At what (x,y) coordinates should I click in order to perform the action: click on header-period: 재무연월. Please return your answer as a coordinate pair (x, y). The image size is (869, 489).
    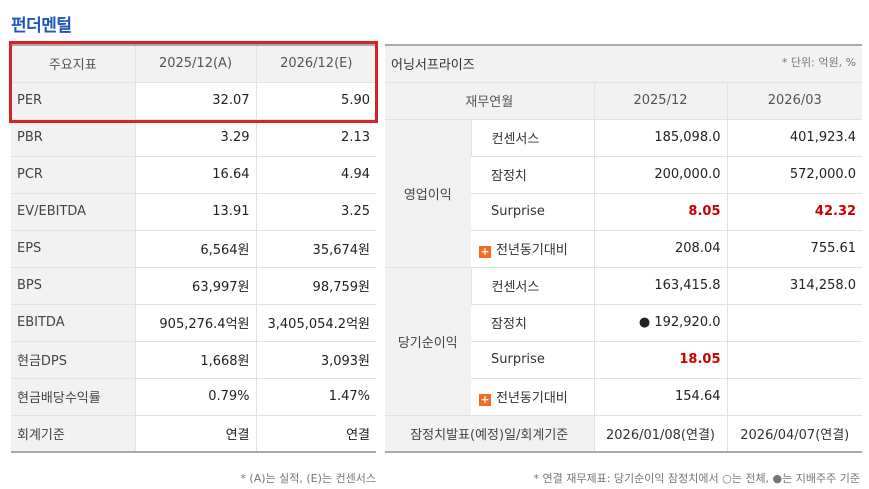
    Looking at the image, I should click on (489, 101).